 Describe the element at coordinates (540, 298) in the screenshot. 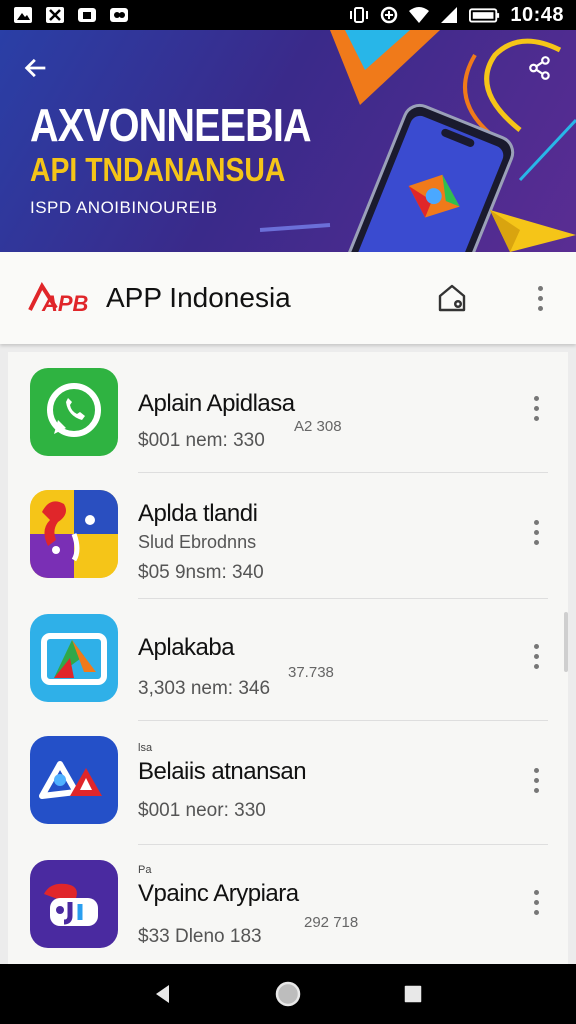

I see `overflow-menu-button` at that location.